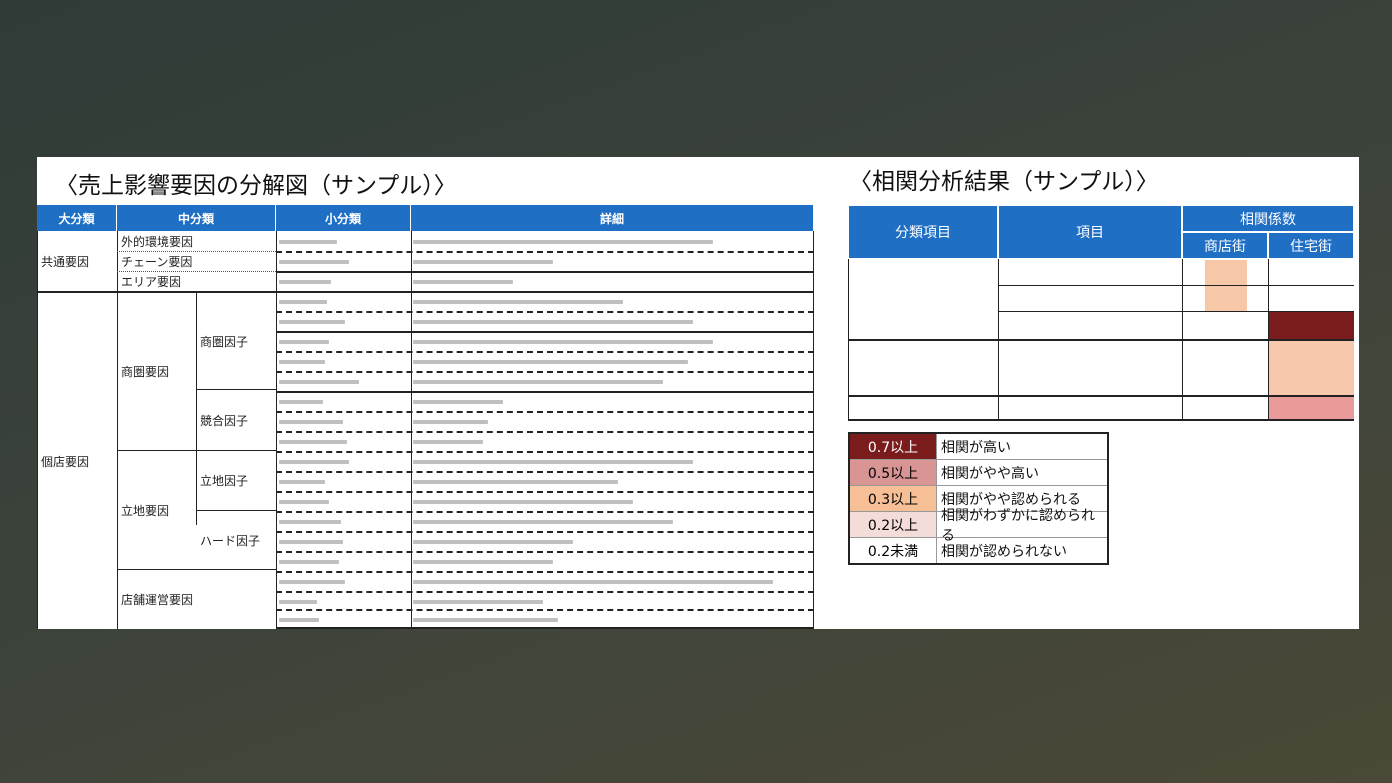 This screenshot has width=1392, height=783. What do you see at coordinates (1268, 218) in the screenshot?
I see `header-coefficient: 相関係数` at bounding box center [1268, 218].